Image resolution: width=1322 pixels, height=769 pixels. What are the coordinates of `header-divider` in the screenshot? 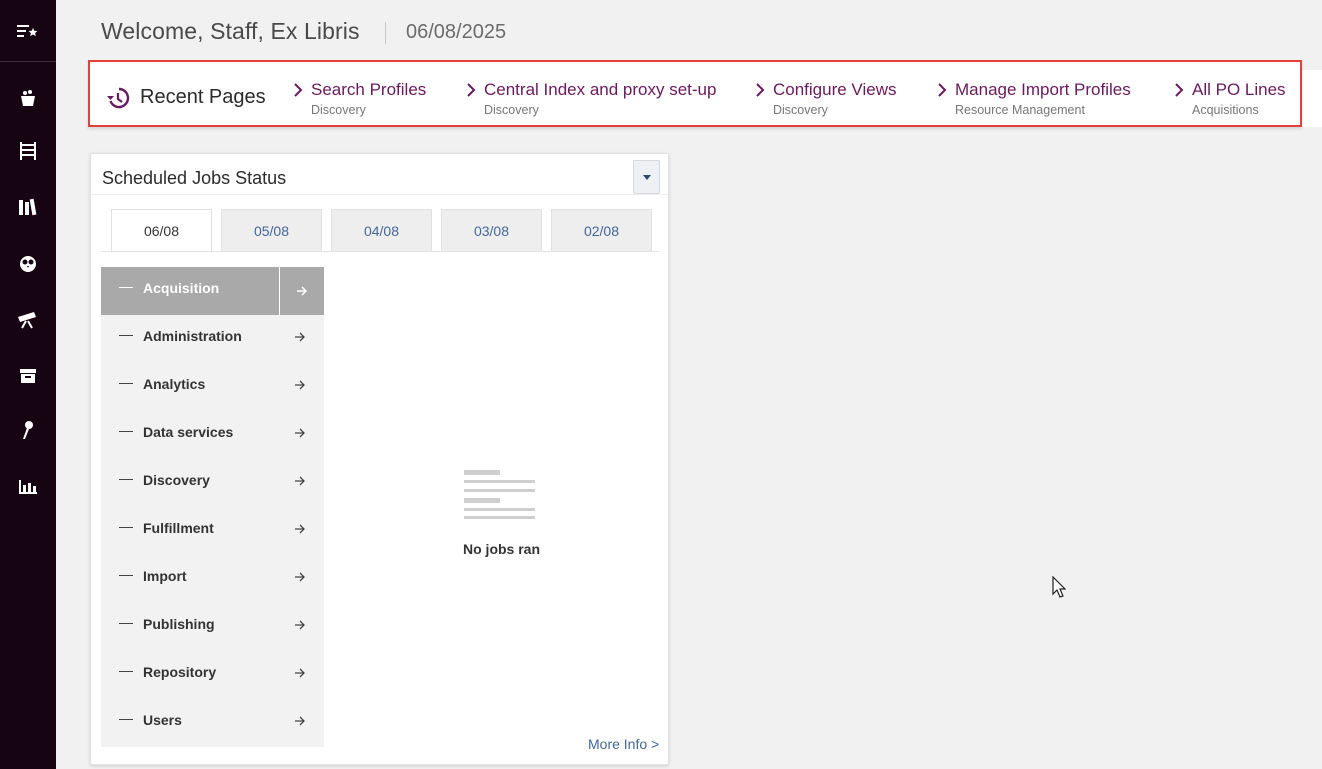 It's located at (385, 33).